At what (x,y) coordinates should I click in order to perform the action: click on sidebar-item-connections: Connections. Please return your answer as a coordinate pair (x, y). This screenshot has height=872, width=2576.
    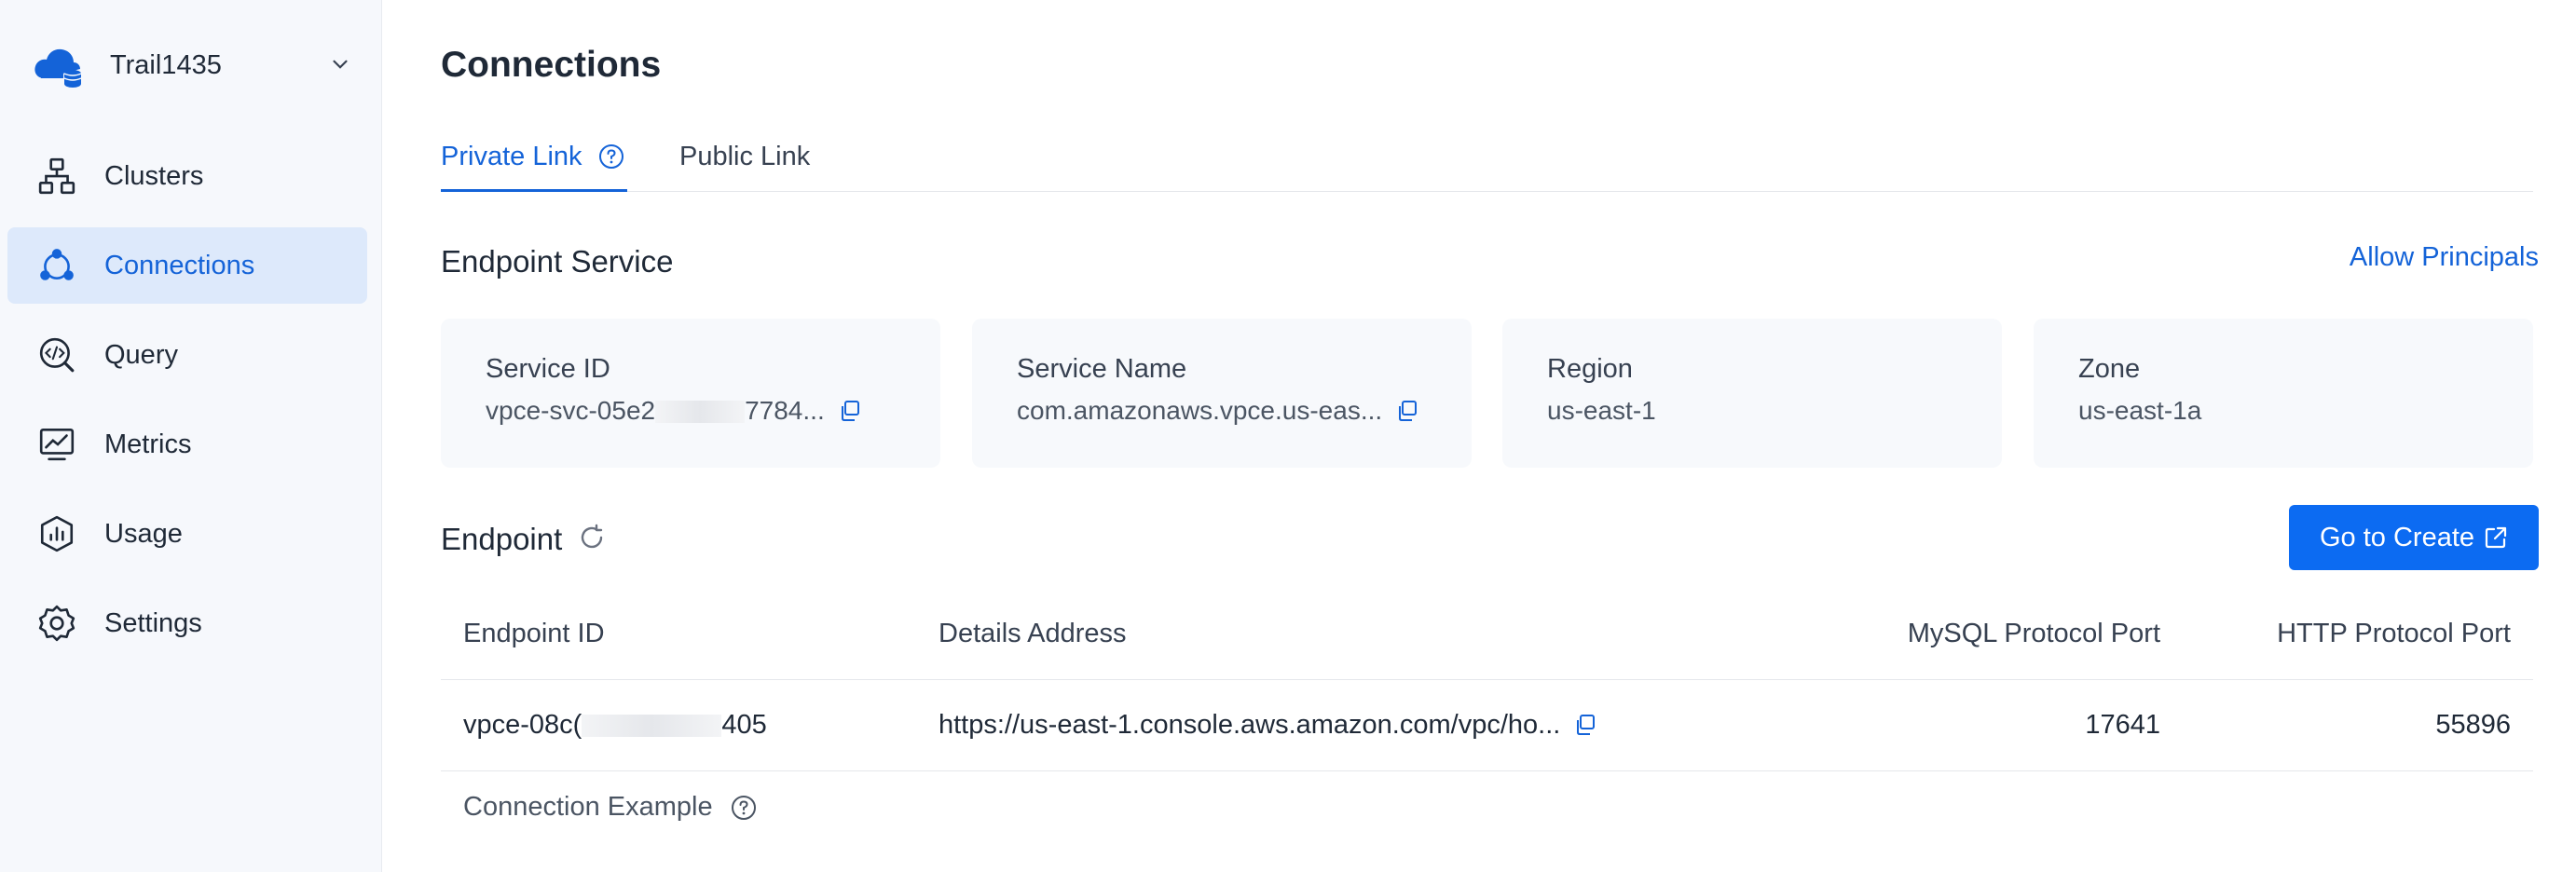
    Looking at the image, I should click on (187, 265).